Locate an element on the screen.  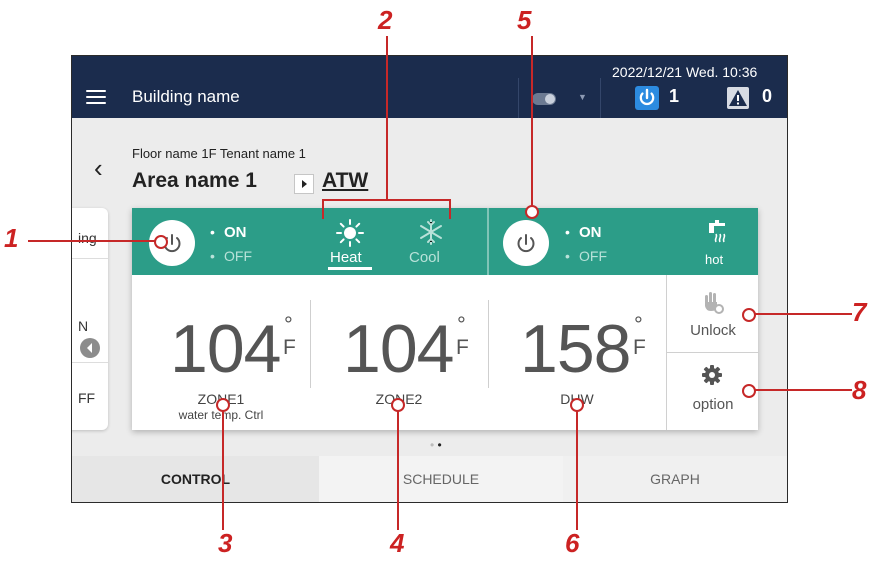
power-count: 1 is located at coordinates (674, 96).